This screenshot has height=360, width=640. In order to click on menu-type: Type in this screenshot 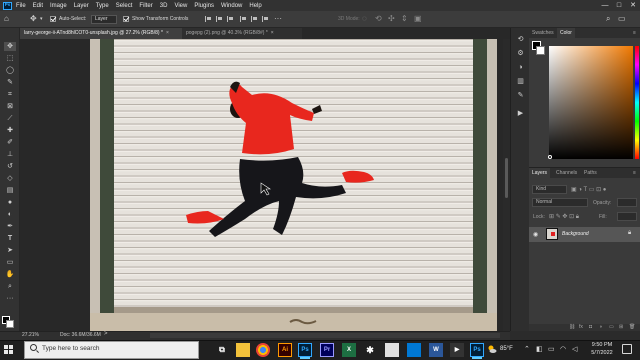, I will do `click(102, 6)`.